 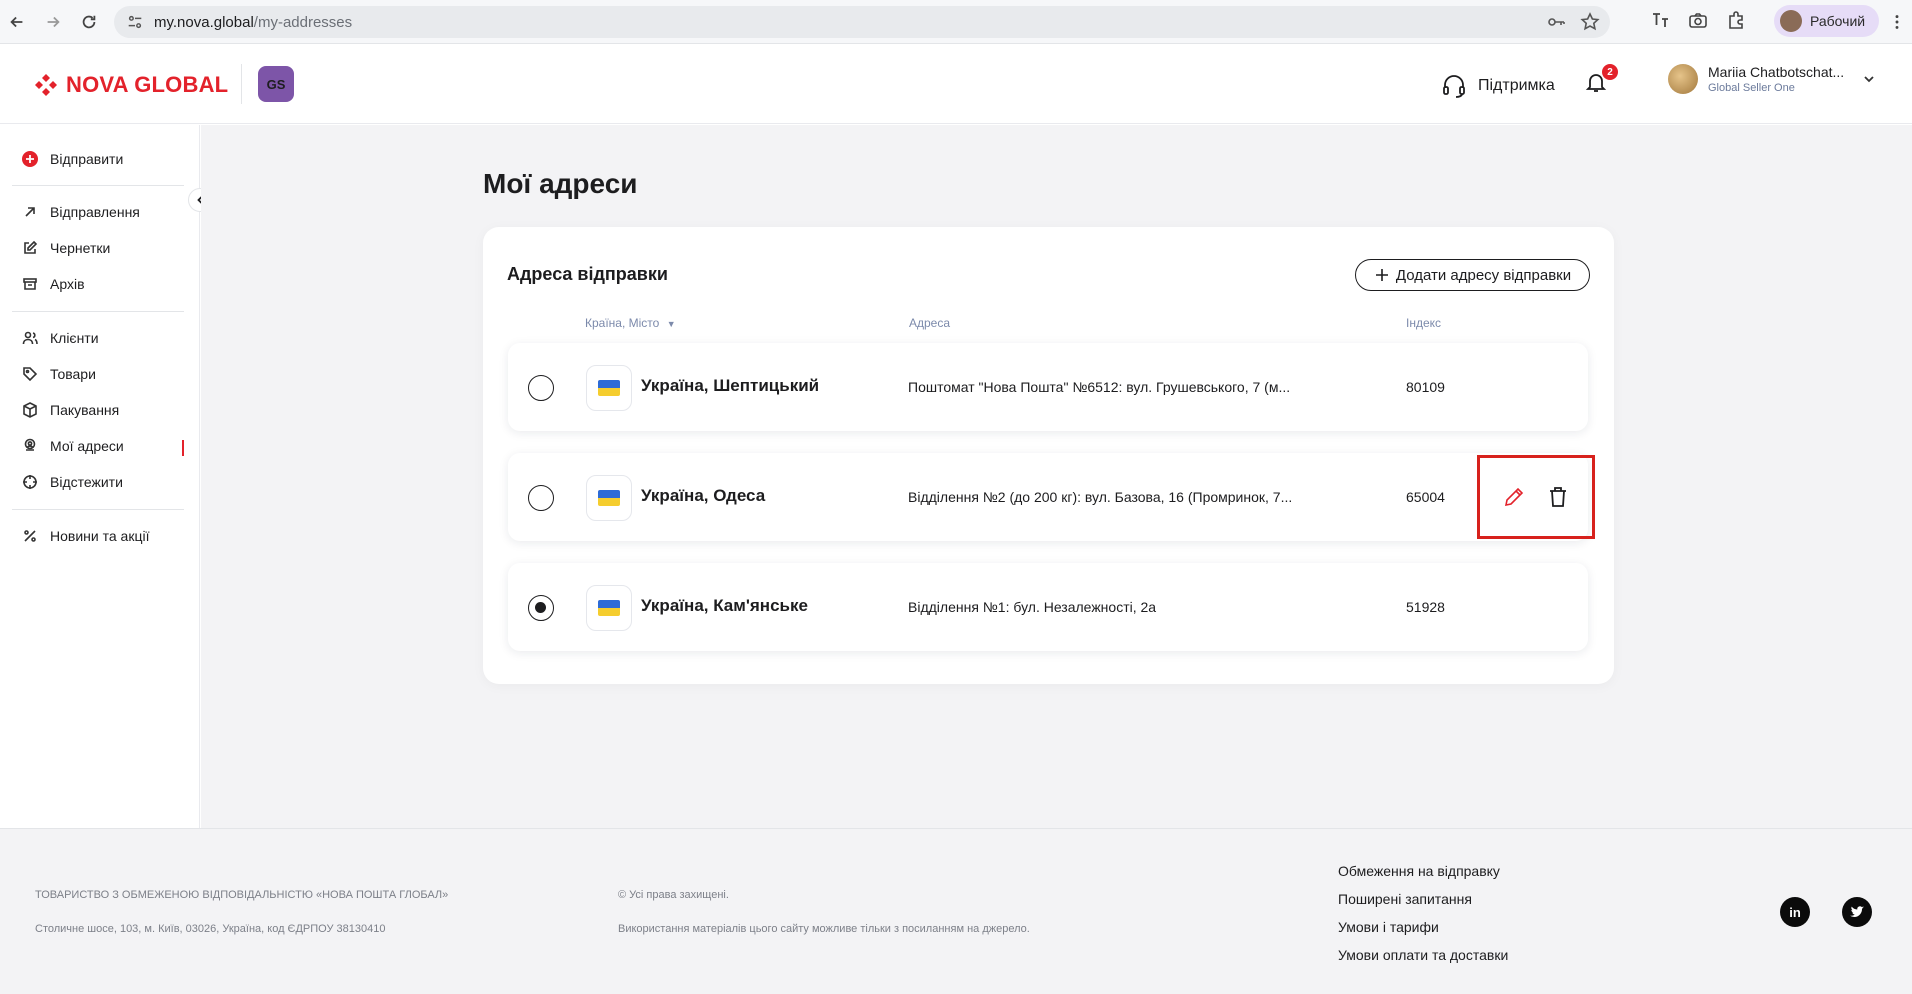 I want to click on location-user-icon, so click(x=30, y=444).